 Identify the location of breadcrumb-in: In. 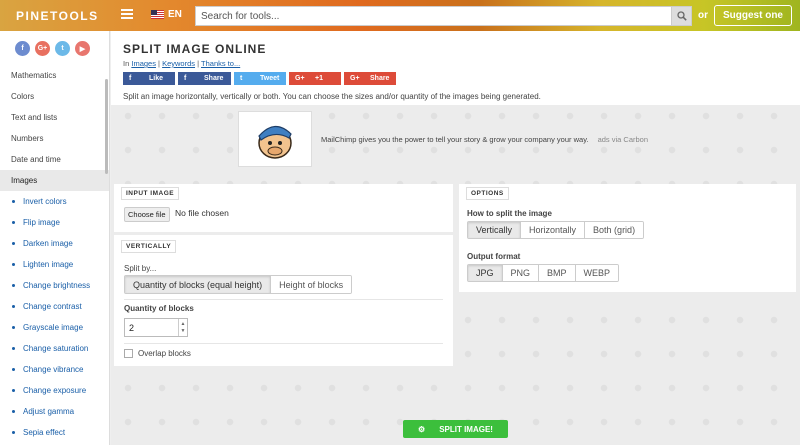
(126, 63).